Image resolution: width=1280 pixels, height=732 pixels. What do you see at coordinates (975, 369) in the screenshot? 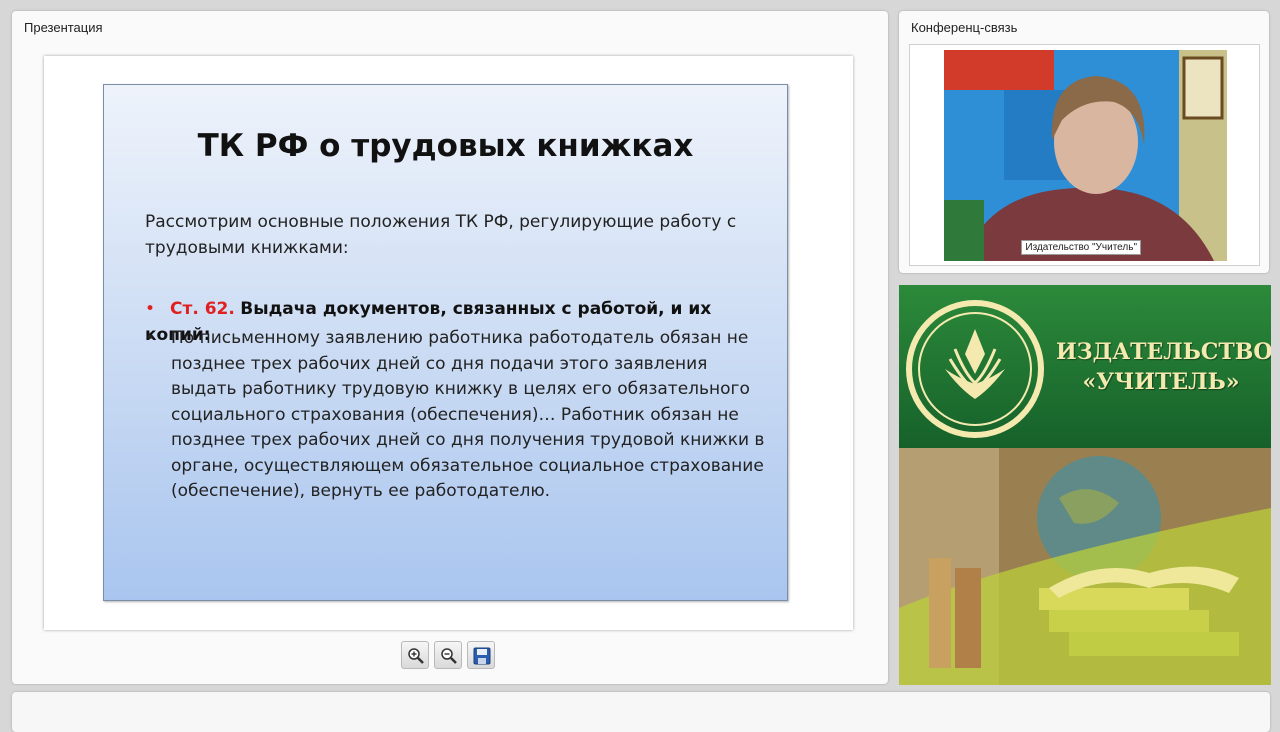
I see `publisher-logo` at bounding box center [975, 369].